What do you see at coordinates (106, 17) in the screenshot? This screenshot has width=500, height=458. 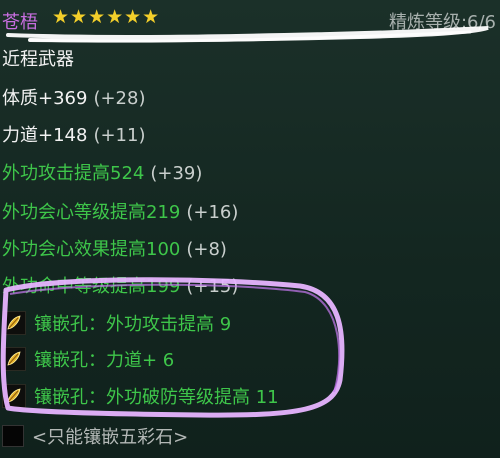 I see `star-rating: ★★★★★★` at bounding box center [106, 17].